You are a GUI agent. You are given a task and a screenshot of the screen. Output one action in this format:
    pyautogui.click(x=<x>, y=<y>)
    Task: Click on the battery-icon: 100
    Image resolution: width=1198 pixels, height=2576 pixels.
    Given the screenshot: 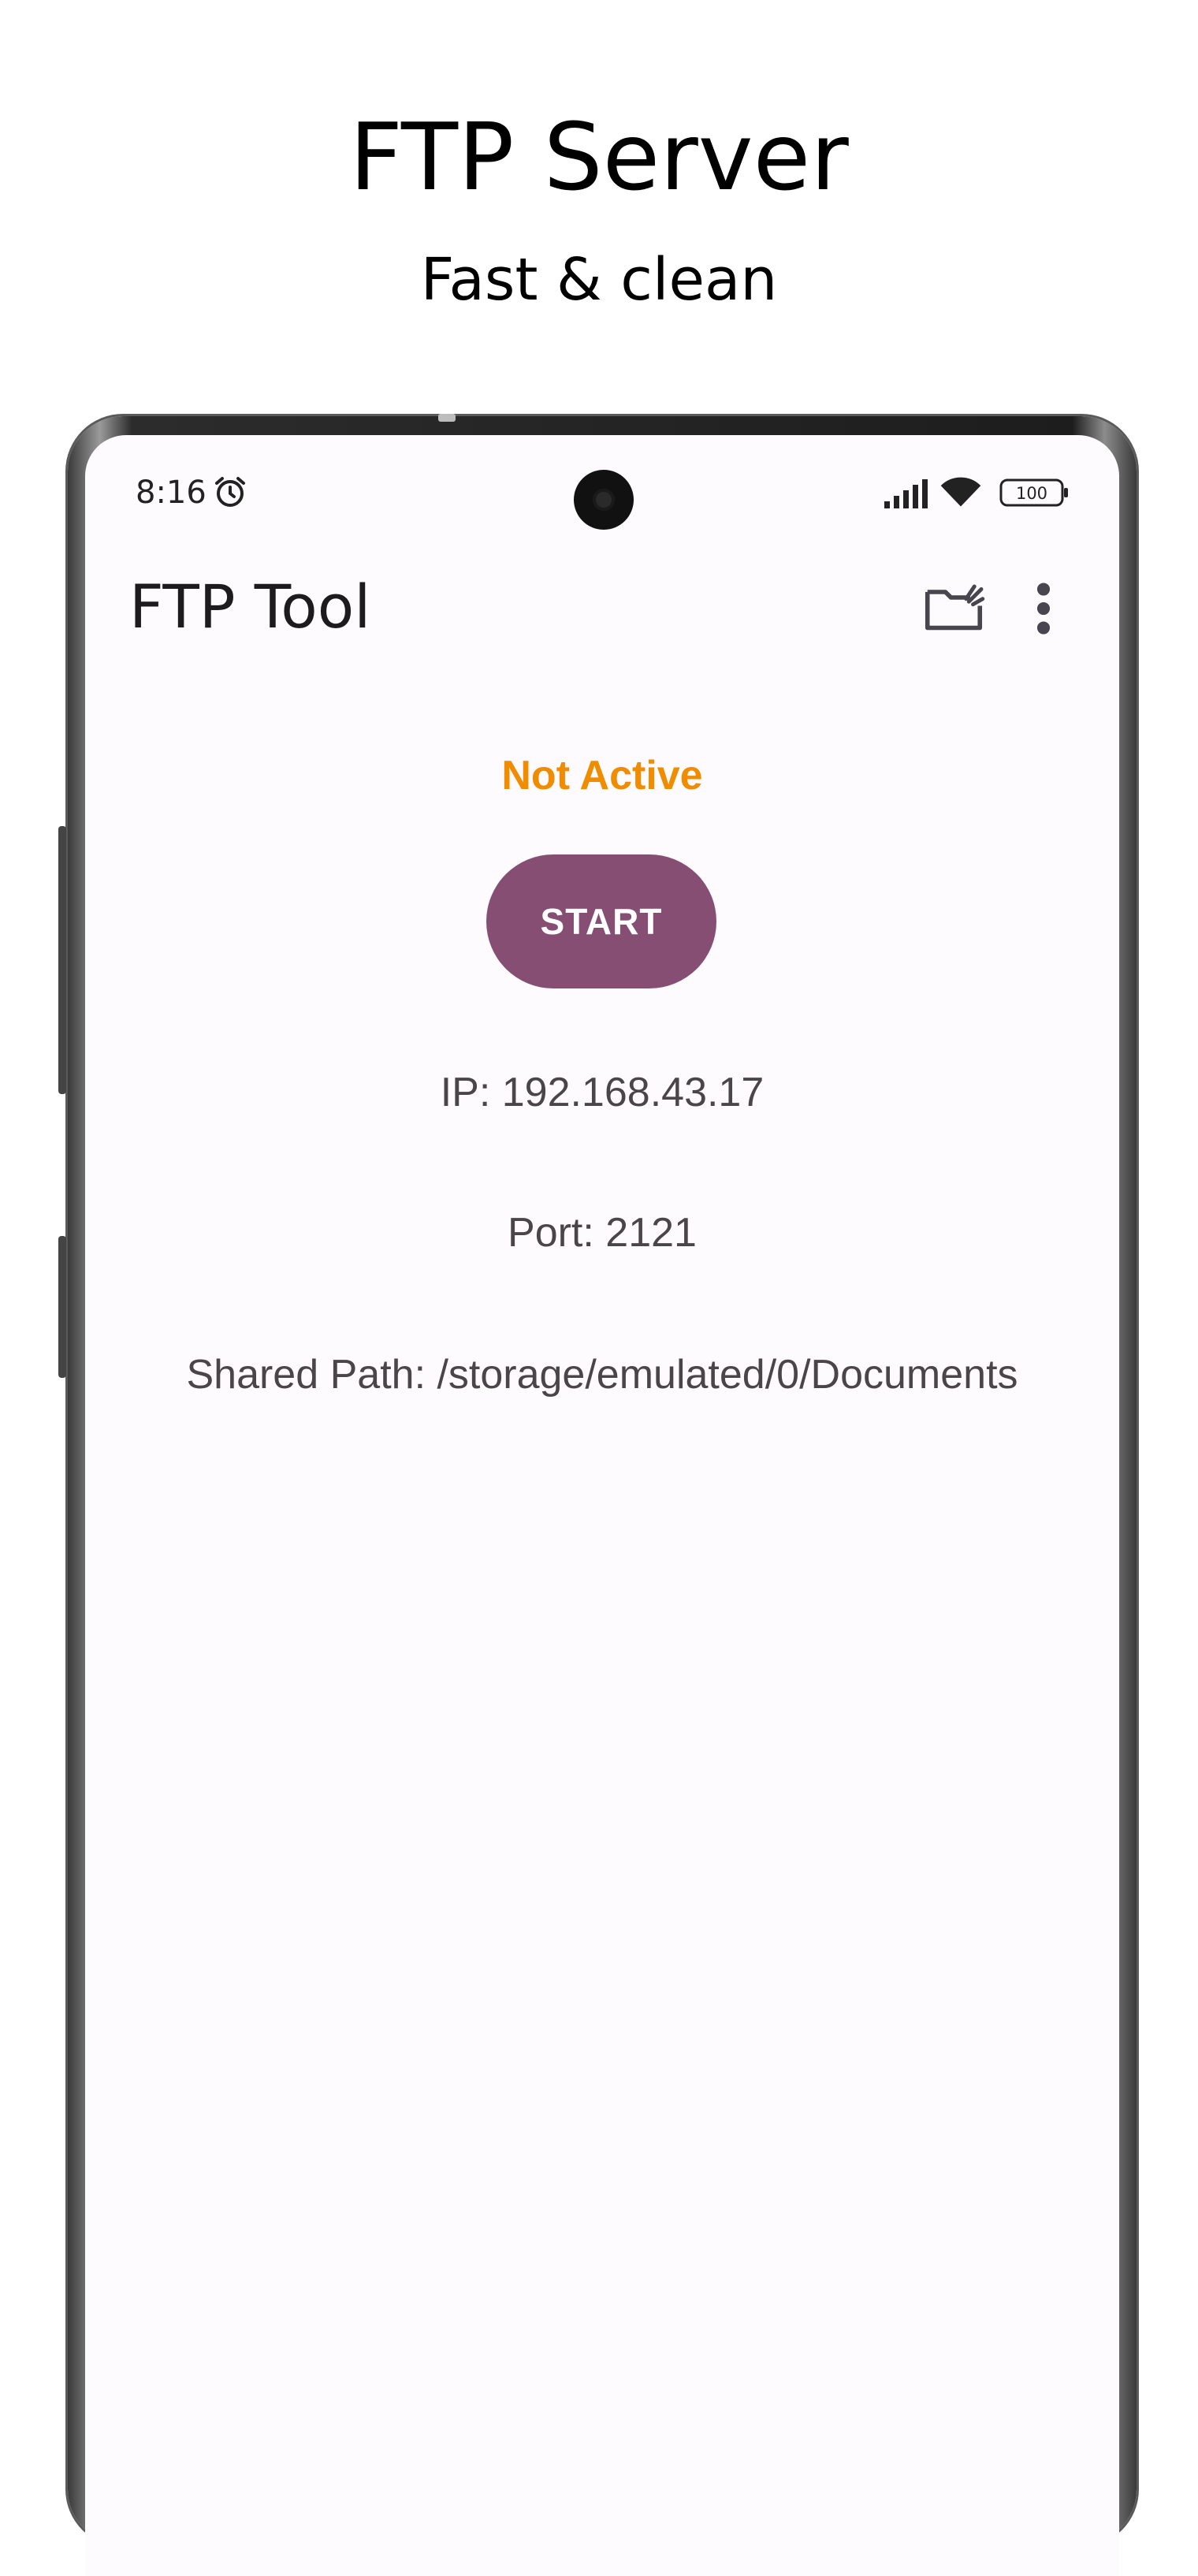 What is the action you would take?
    pyautogui.click(x=1034, y=493)
    